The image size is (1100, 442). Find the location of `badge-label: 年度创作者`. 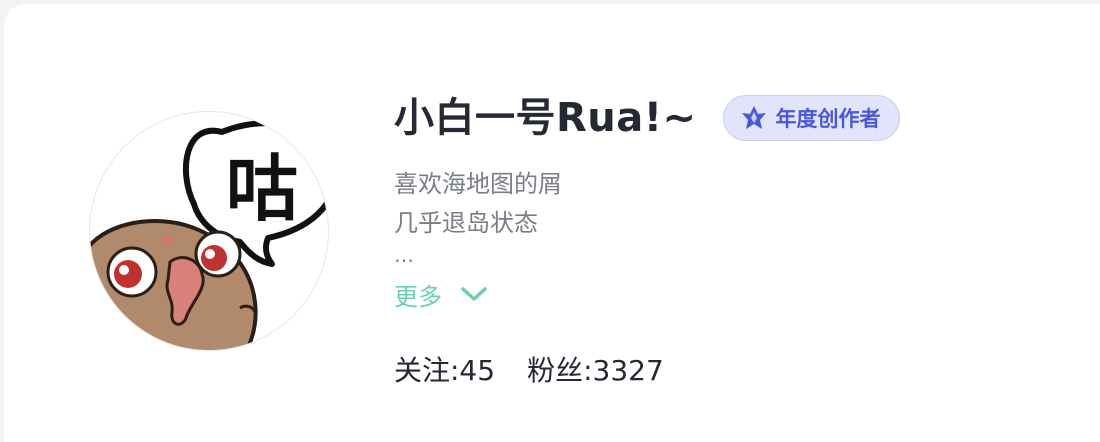

badge-label: 年度创作者 is located at coordinates (828, 119).